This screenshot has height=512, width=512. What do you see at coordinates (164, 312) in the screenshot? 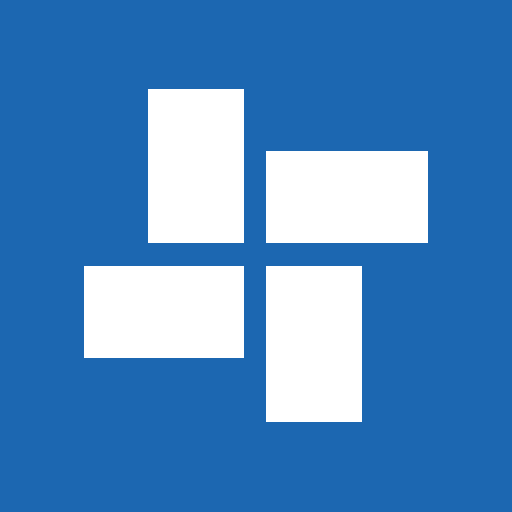
I see `logo-tile-left` at bounding box center [164, 312].